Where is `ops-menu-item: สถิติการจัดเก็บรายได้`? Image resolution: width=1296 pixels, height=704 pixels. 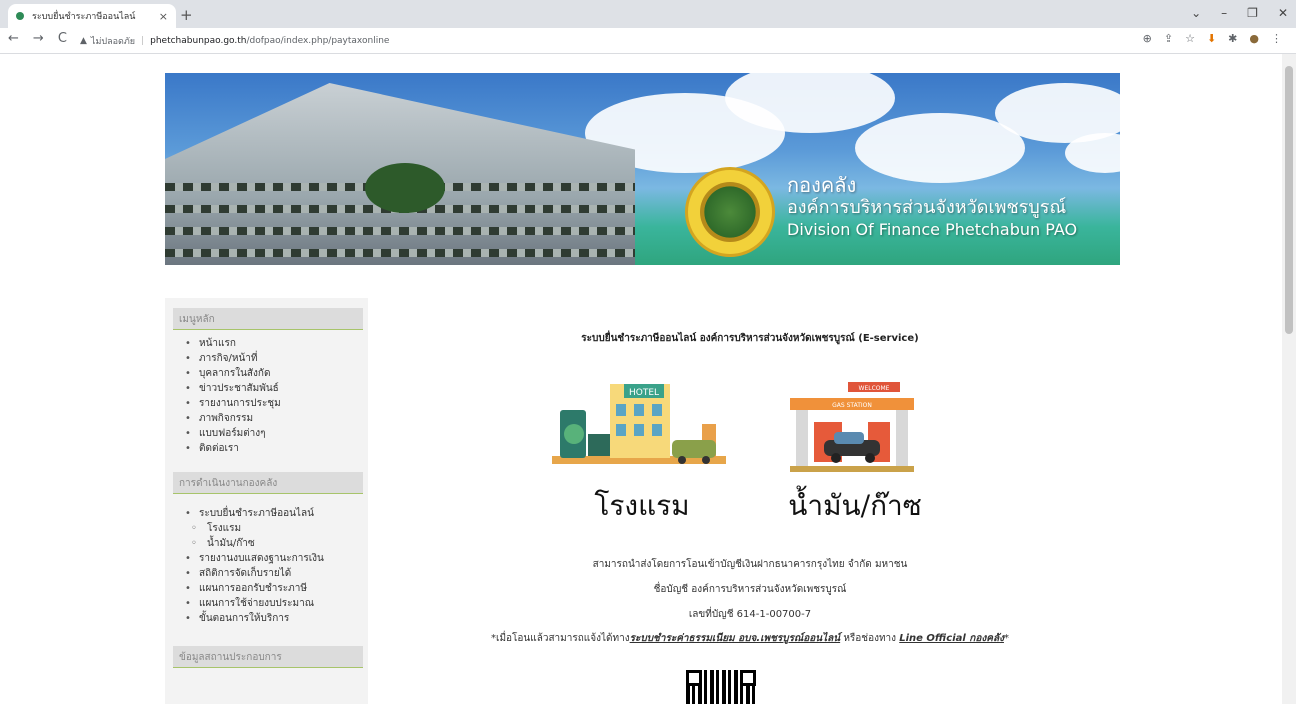 ops-menu-item: สถิติการจัดเก็บรายได้ is located at coordinates (276, 573).